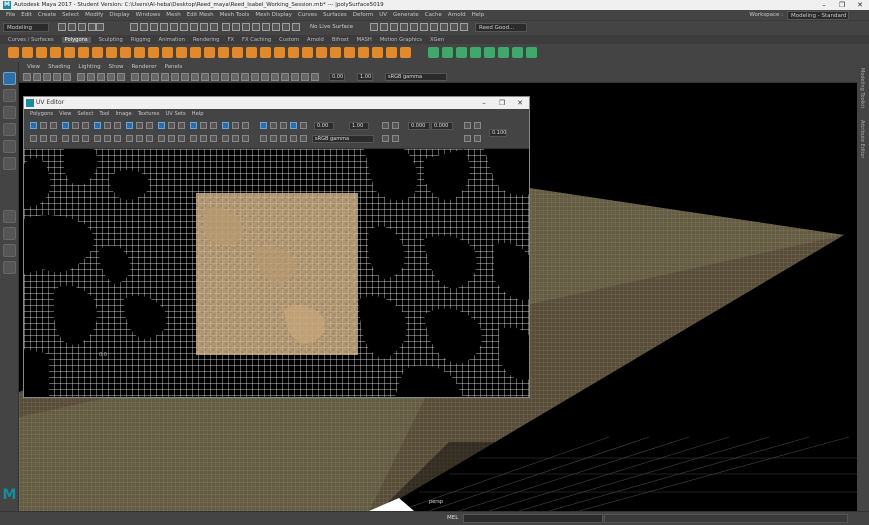 The width and height of the screenshot is (869, 525). What do you see at coordinates (860, 5) in the screenshot?
I see `close-button: ✕` at bounding box center [860, 5].